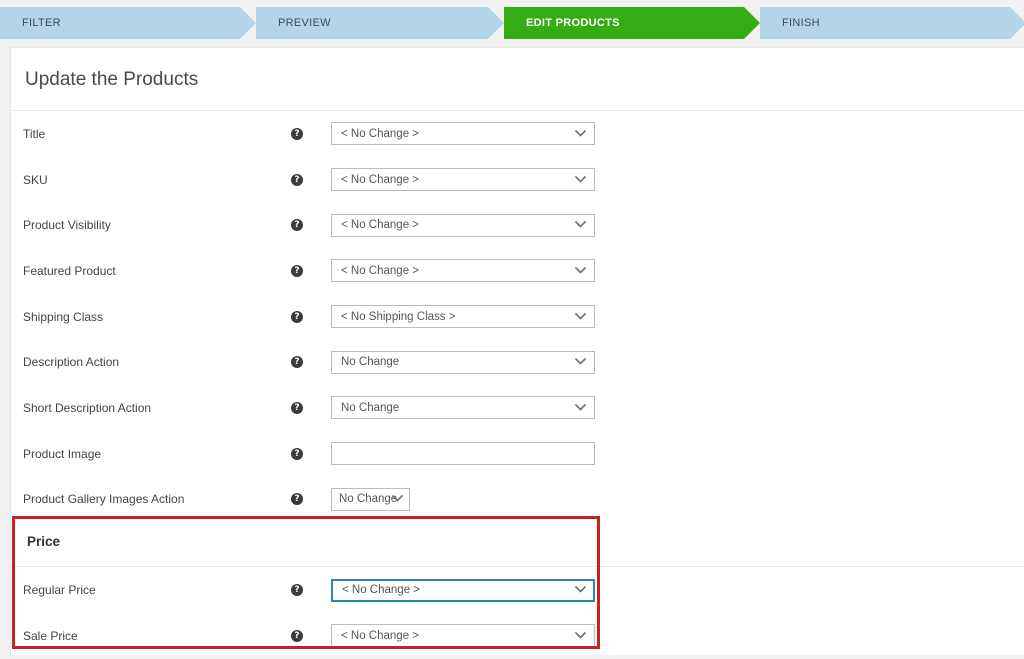 The image size is (1024, 659). I want to click on product-image-input, so click(463, 454).